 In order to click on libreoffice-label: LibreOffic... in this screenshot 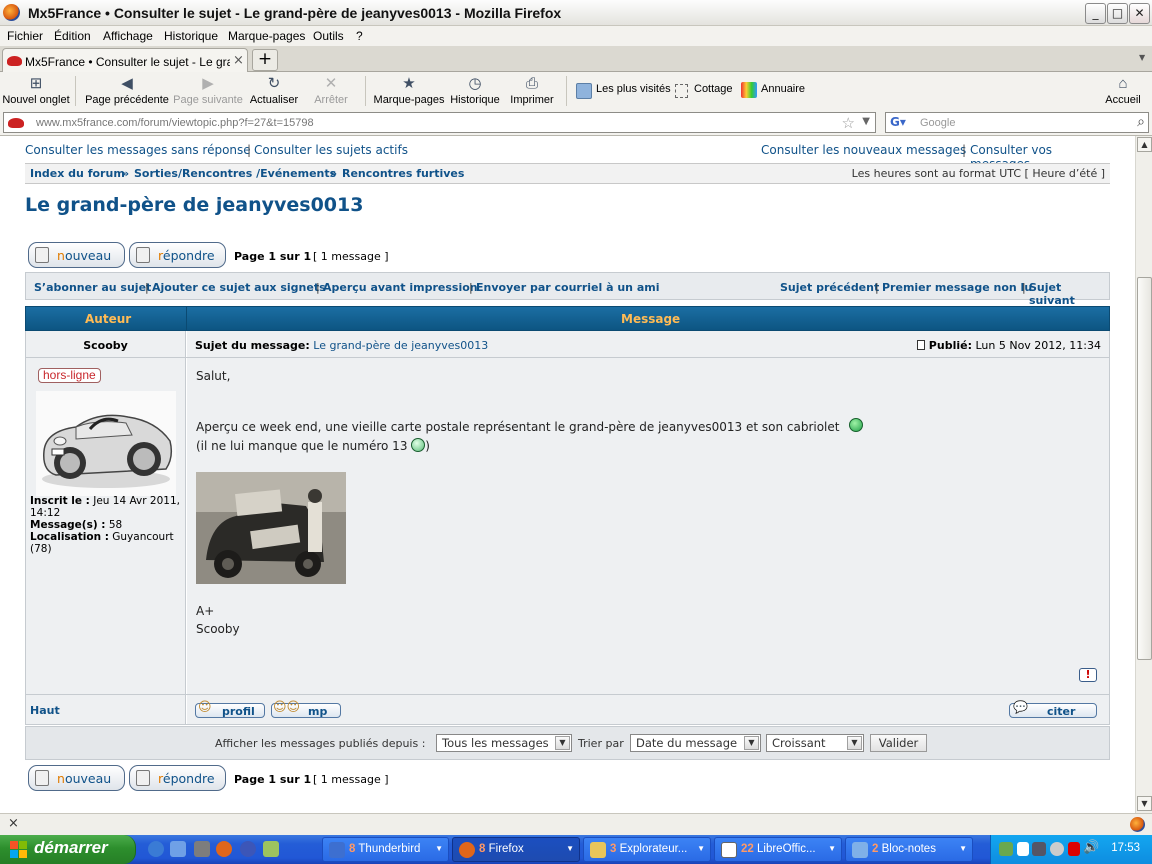, I will do `click(786, 849)`.